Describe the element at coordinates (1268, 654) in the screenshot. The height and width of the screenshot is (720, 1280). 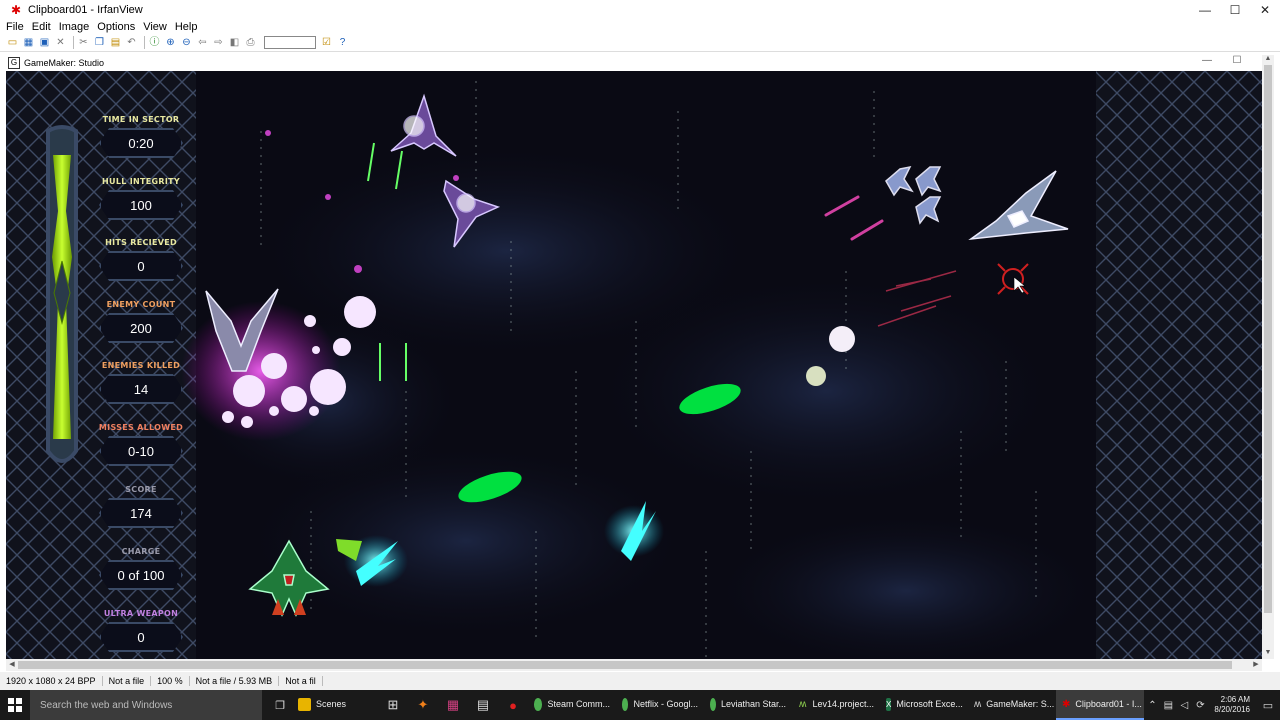
I see `scroll-down-icon: ▼` at that location.